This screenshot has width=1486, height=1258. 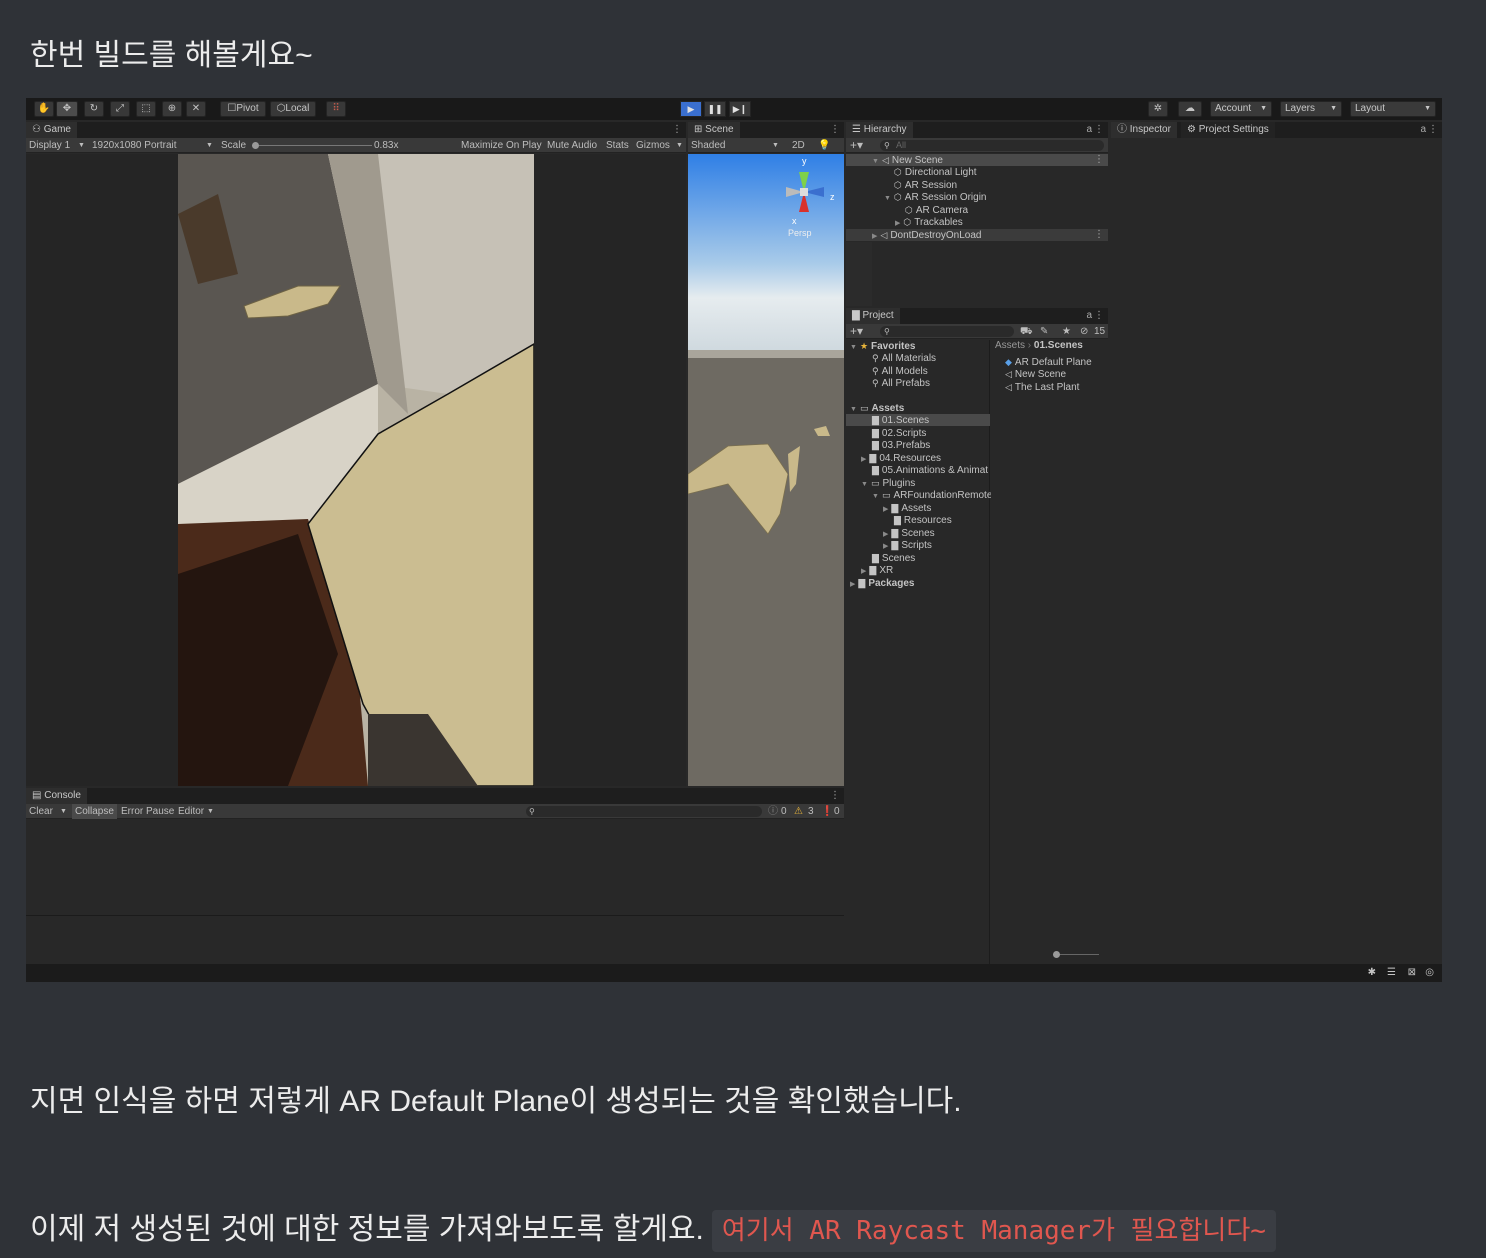 What do you see at coordinates (1044, 331) in the screenshot?
I see `search-by-label-icon: ✎` at bounding box center [1044, 331].